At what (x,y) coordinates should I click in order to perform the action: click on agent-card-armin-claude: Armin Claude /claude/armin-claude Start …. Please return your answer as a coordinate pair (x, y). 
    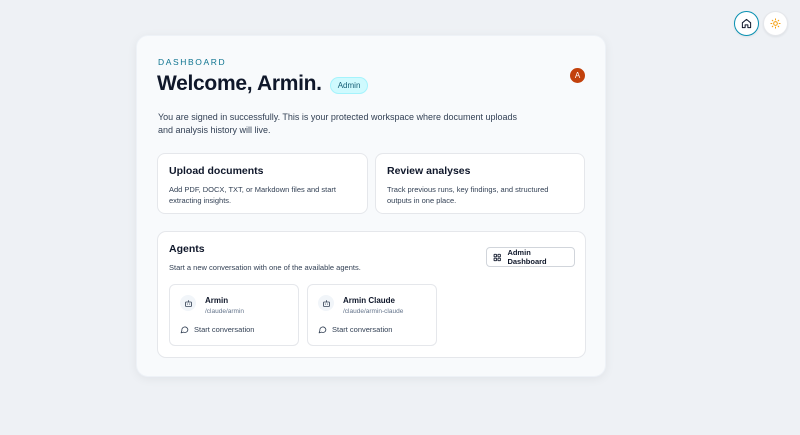
    Looking at the image, I should click on (372, 315).